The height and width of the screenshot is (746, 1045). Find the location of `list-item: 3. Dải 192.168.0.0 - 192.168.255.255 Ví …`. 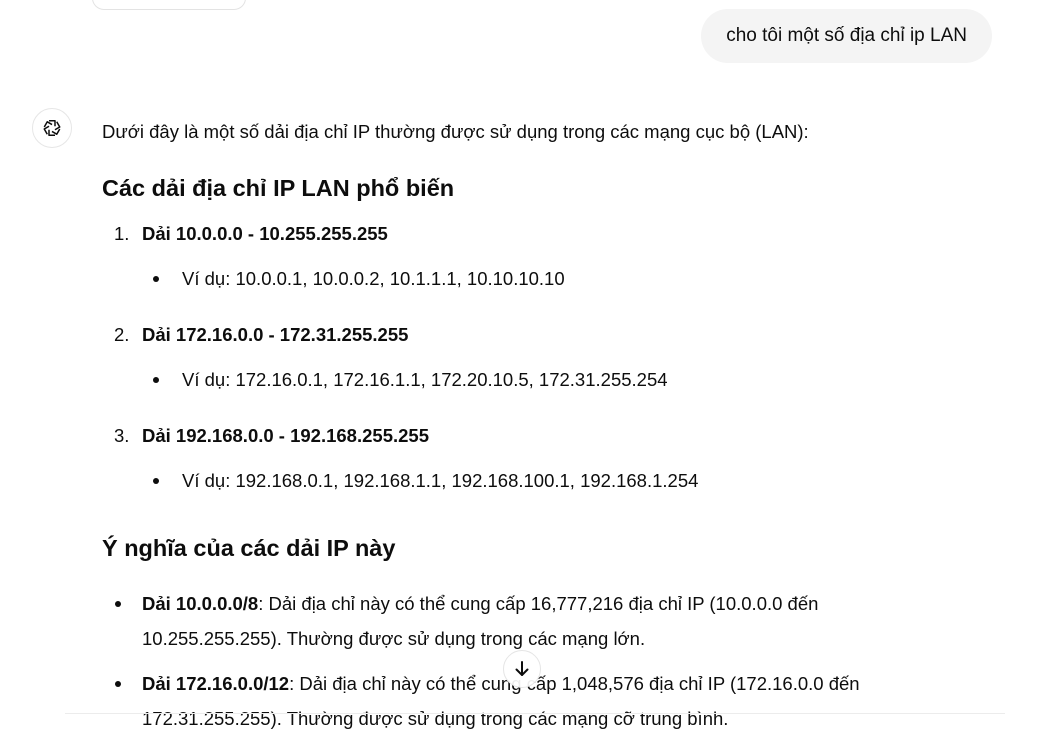

list-item: 3. Dải 192.168.0.0 - 192.168.255.255 Ví … is located at coordinates (552, 458).